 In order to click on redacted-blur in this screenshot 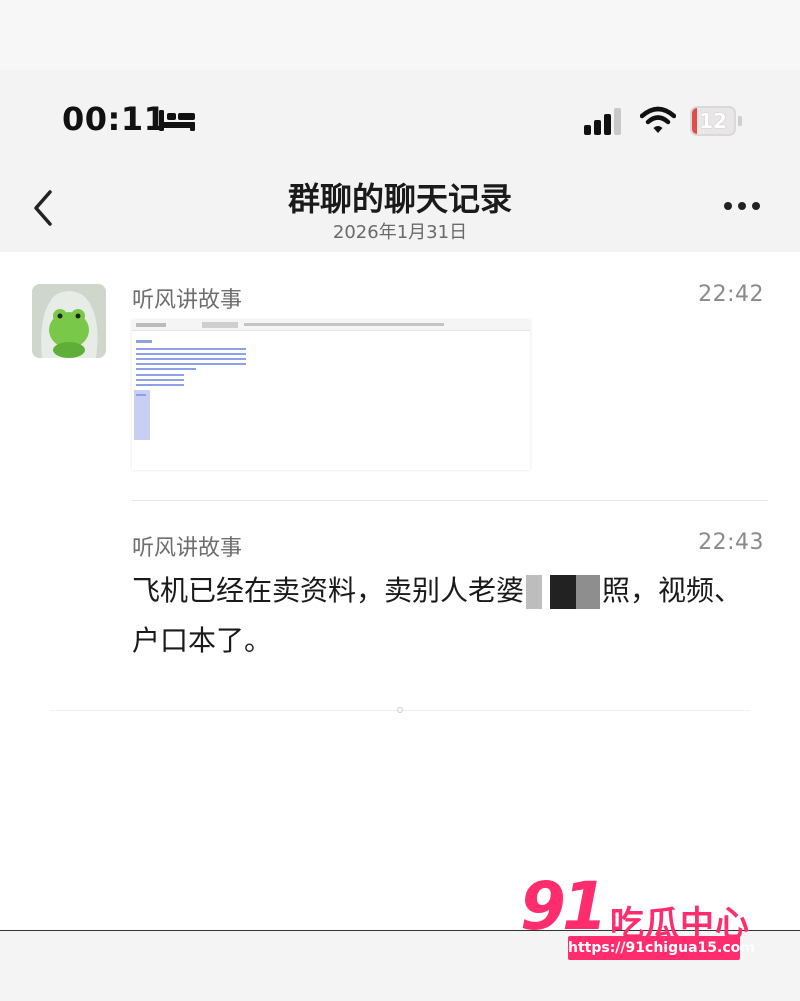, I will do `click(563, 592)`.